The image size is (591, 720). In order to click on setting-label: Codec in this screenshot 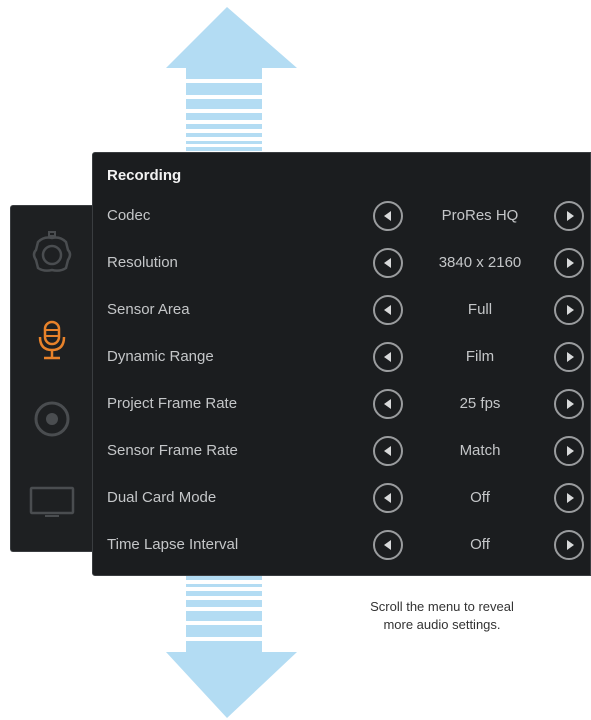, I will do `click(129, 215)`.